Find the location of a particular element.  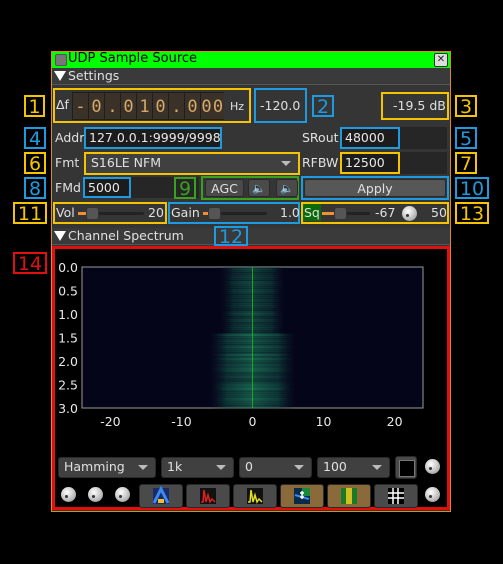

fft-window-select: Hamming is located at coordinates (107, 467).